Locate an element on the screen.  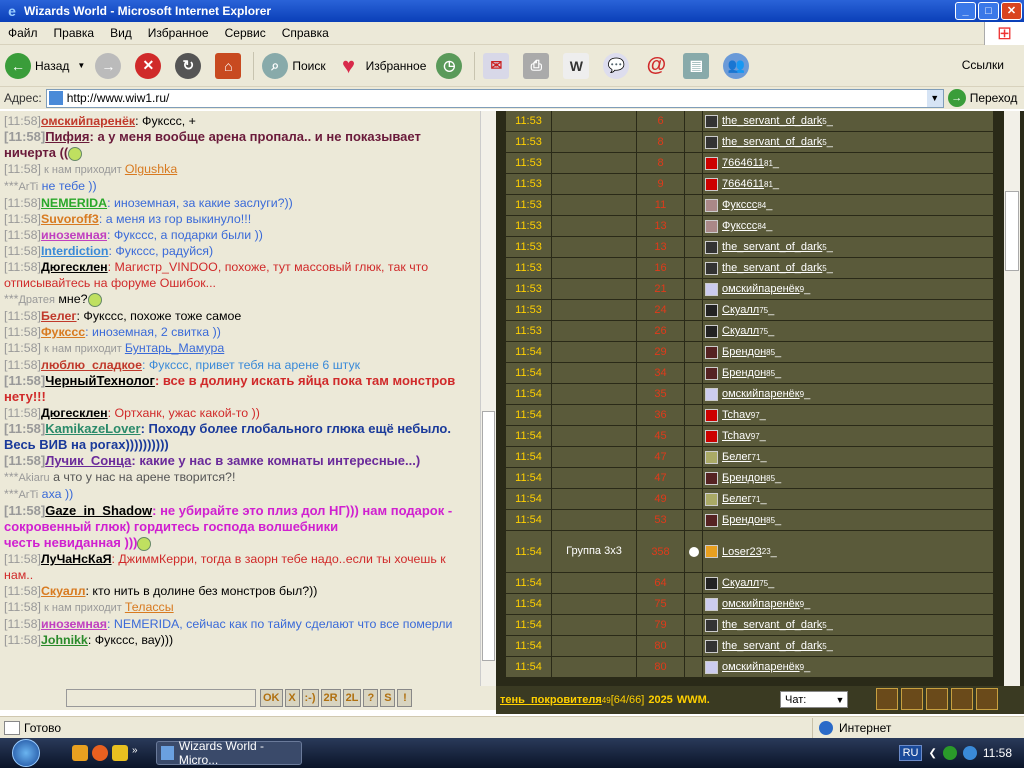
tray-expand-icon: ❮ is located at coordinates (932, 753).